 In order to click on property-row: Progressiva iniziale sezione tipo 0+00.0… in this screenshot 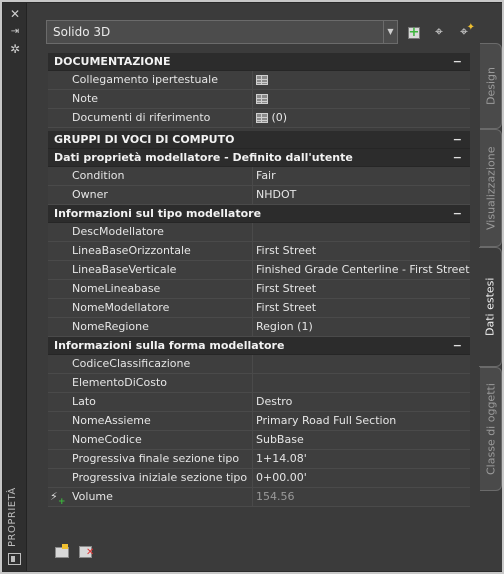, I will do `click(259, 478)`.